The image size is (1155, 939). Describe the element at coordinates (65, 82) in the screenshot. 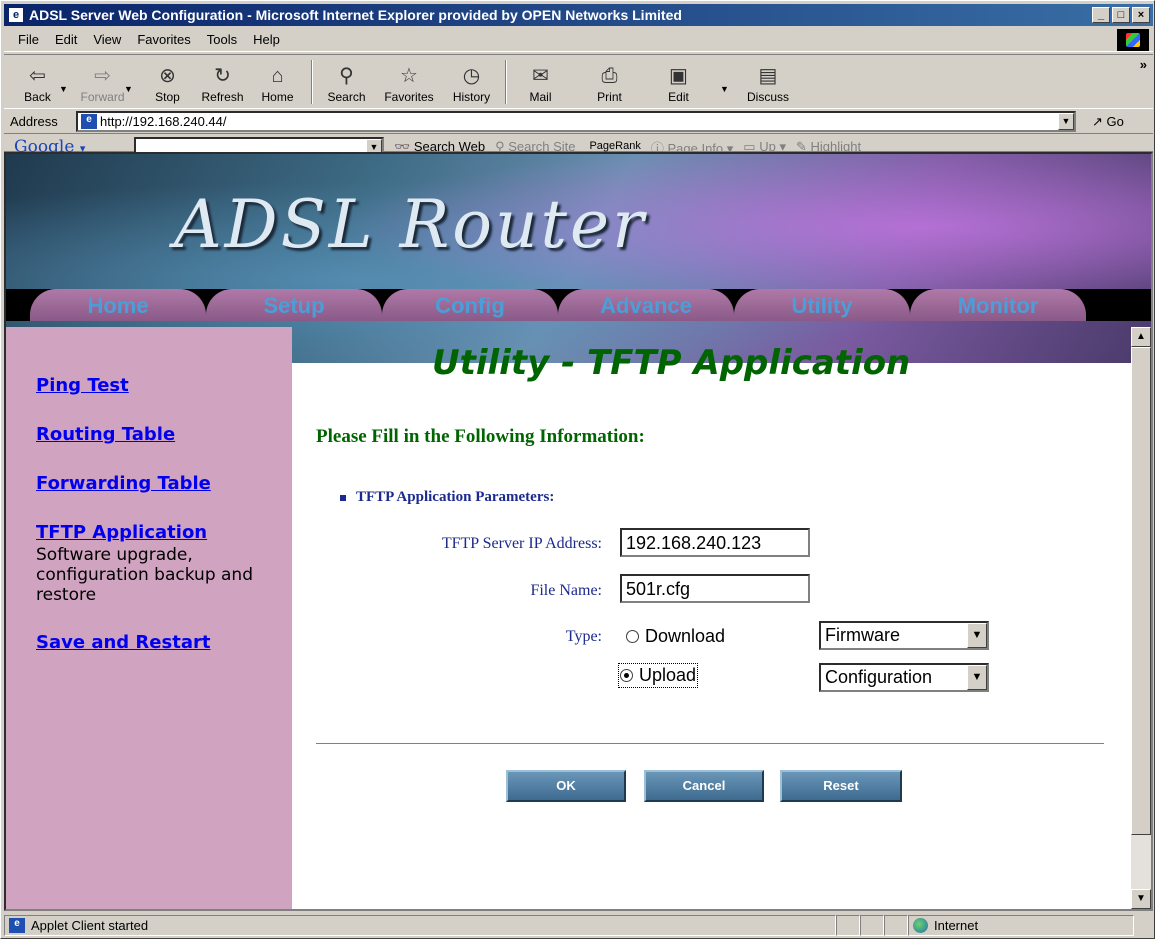

I see `back-dropdown-icon: ▼` at that location.